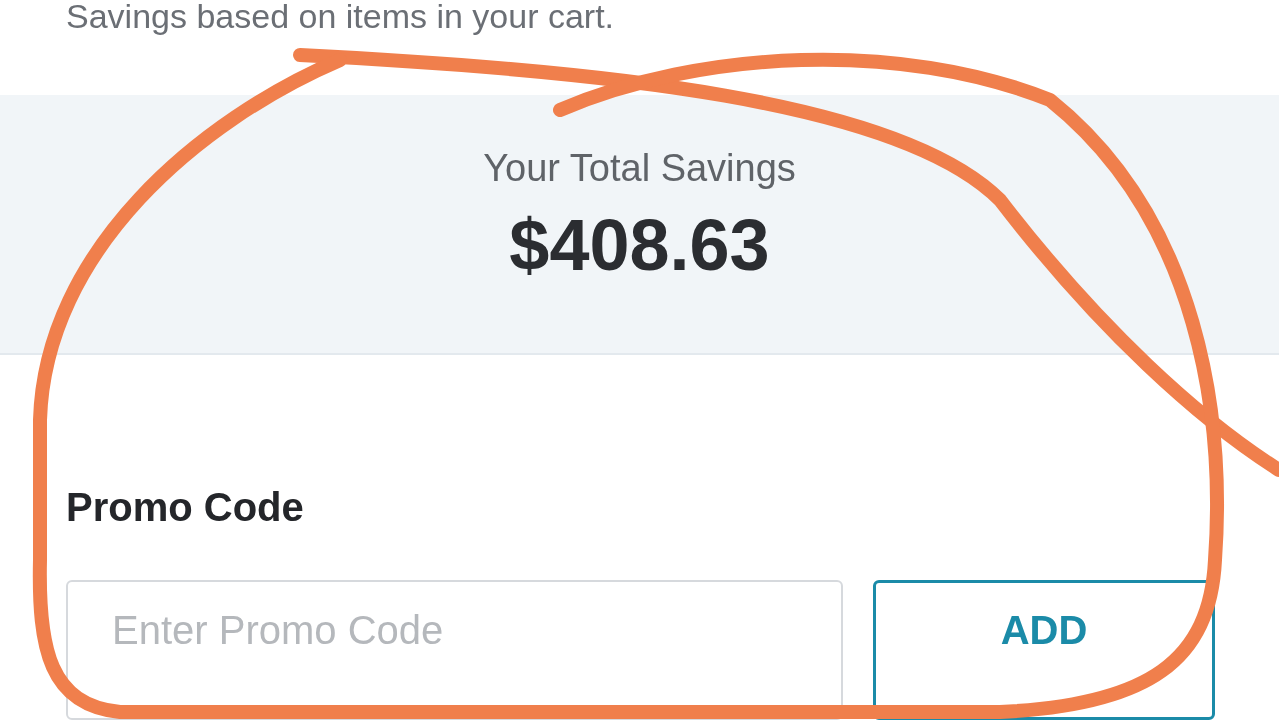 Image resolution: width=1279 pixels, height=720 pixels. Describe the element at coordinates (185, 507) in the screenshot. I see `promo-heading: Promo Code` at that location.